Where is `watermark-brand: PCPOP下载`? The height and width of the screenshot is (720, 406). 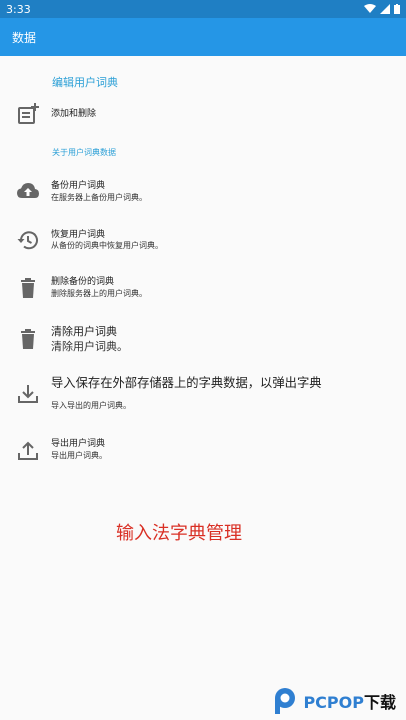
watermark-brand: PCPOP下载 is located at coordinates (349, 701).